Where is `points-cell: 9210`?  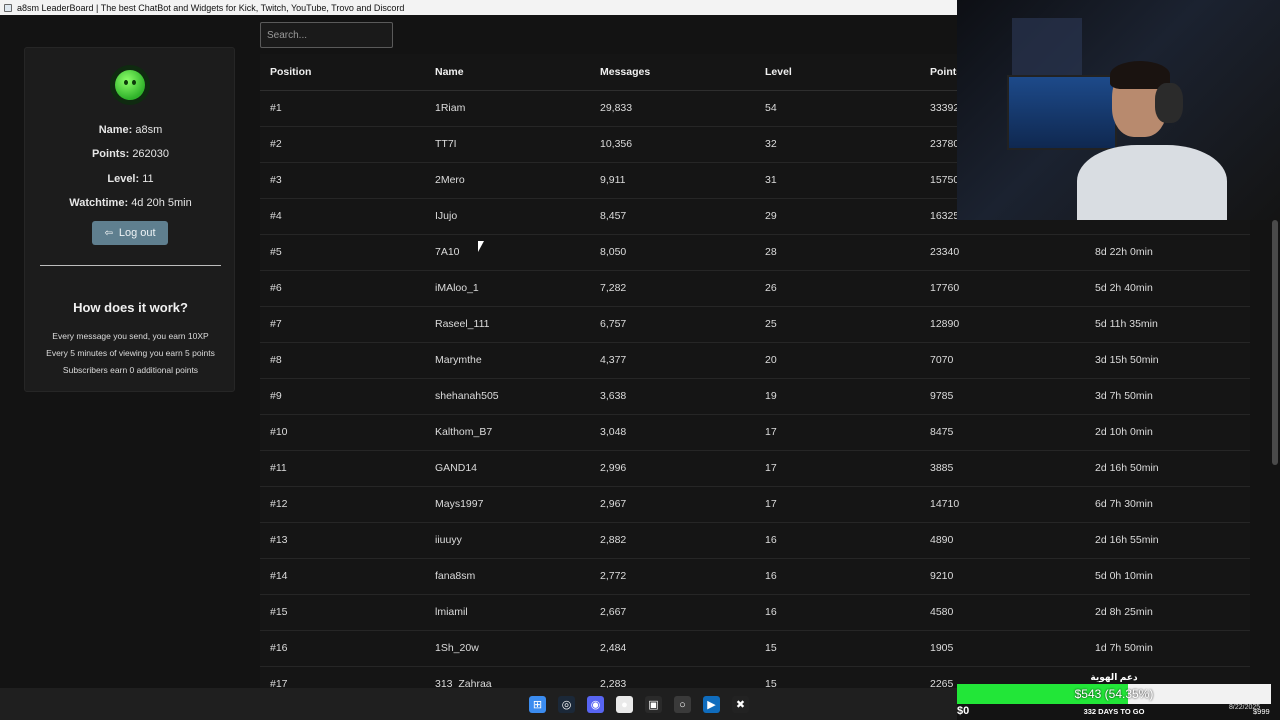
points-cell: 9210 is located at coordinates (1002, 576).